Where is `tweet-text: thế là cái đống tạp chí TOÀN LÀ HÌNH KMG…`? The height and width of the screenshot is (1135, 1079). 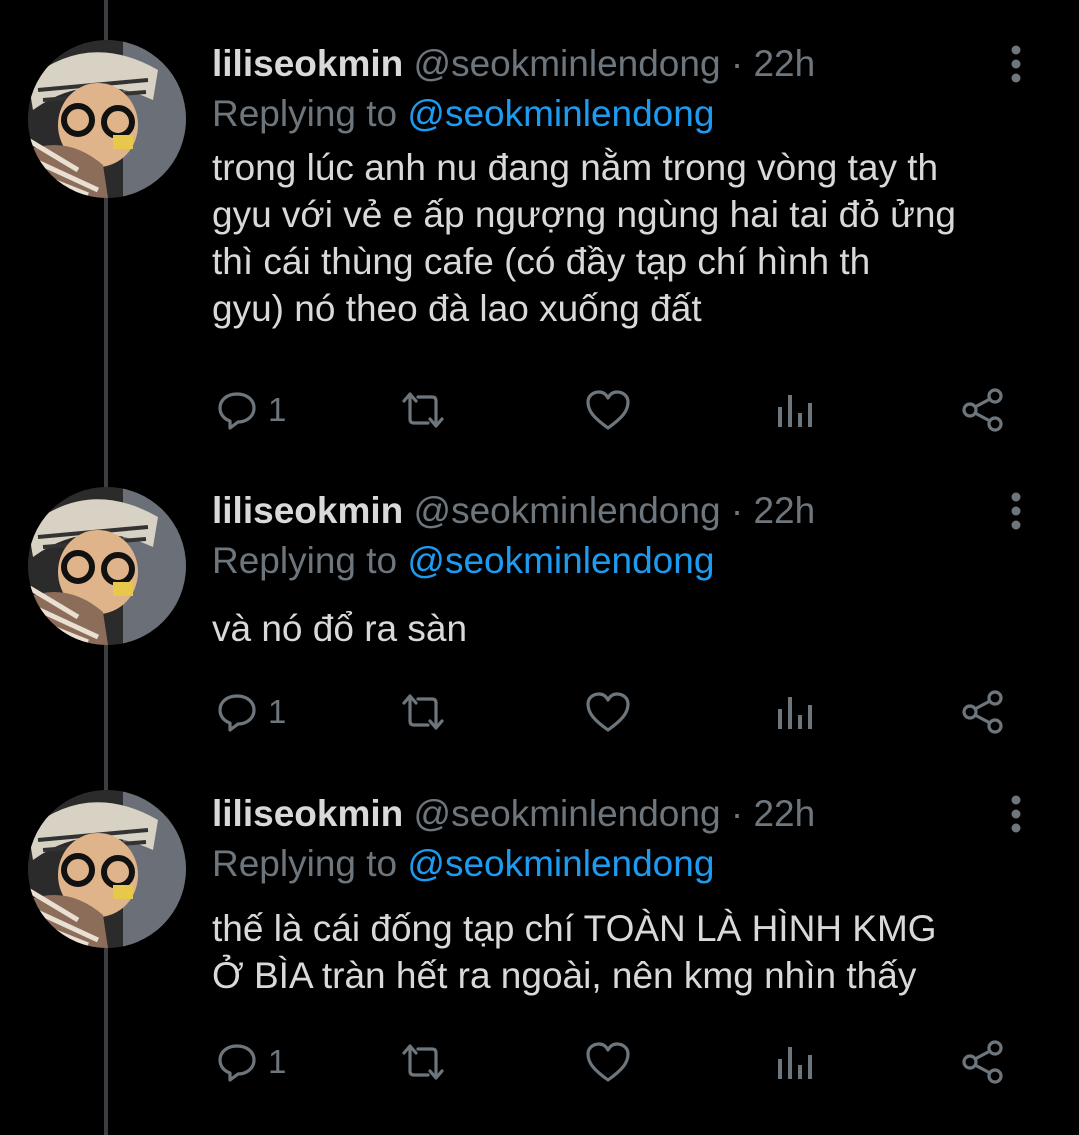
tweet-text: thế là cái đống tạp chí TOÀN LÀ HÌNH KMG… is located at coordinates (574, 952).